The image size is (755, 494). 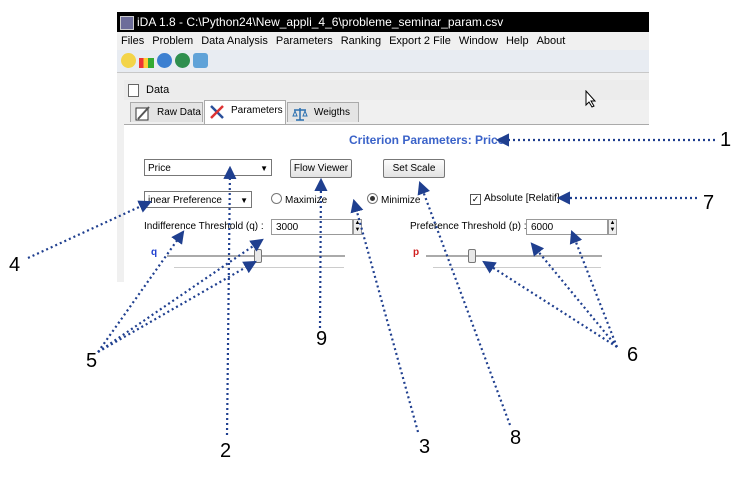 What do you see at coordinates (594, 288) in the screenshot?
I see `callout-arrow-6c` at bounding box center [594, 288].